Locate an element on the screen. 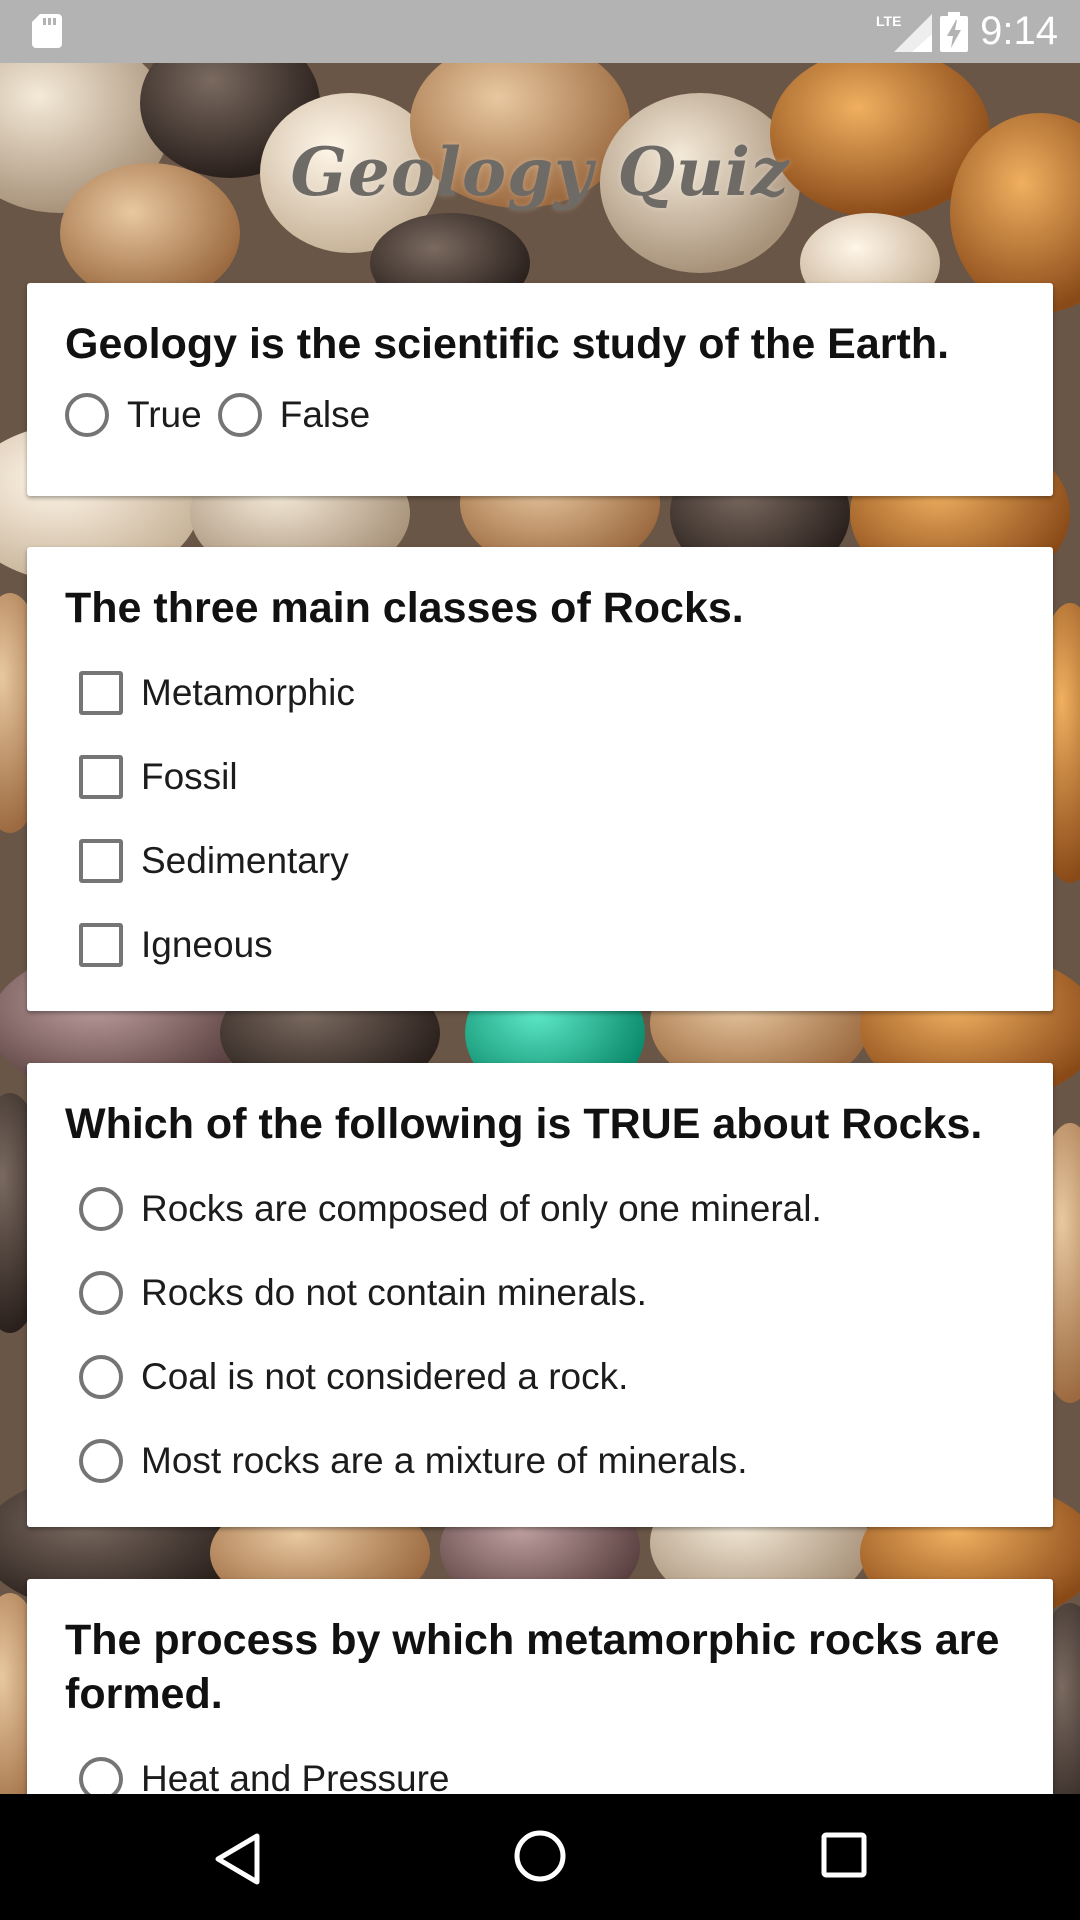 The image size is (1080, 1920). back-icon is located at coordinates (237, 1859).